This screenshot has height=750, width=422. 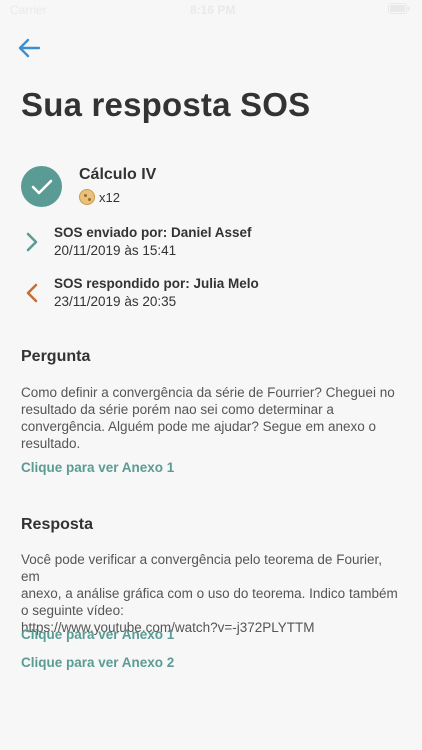 I want to click on battery-icon, so click(x=399, y=10).